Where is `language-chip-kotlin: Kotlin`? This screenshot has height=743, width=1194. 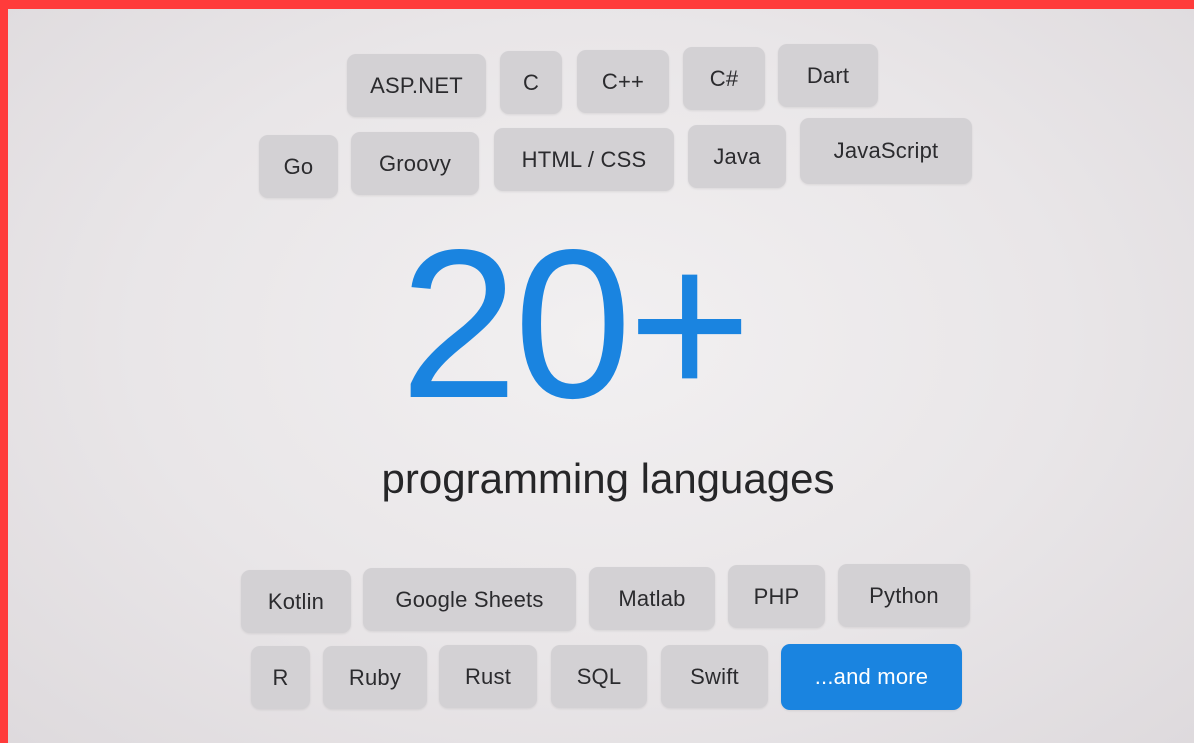
language-chip-kotlin: Kotlin is located at coordinates (296, 601).